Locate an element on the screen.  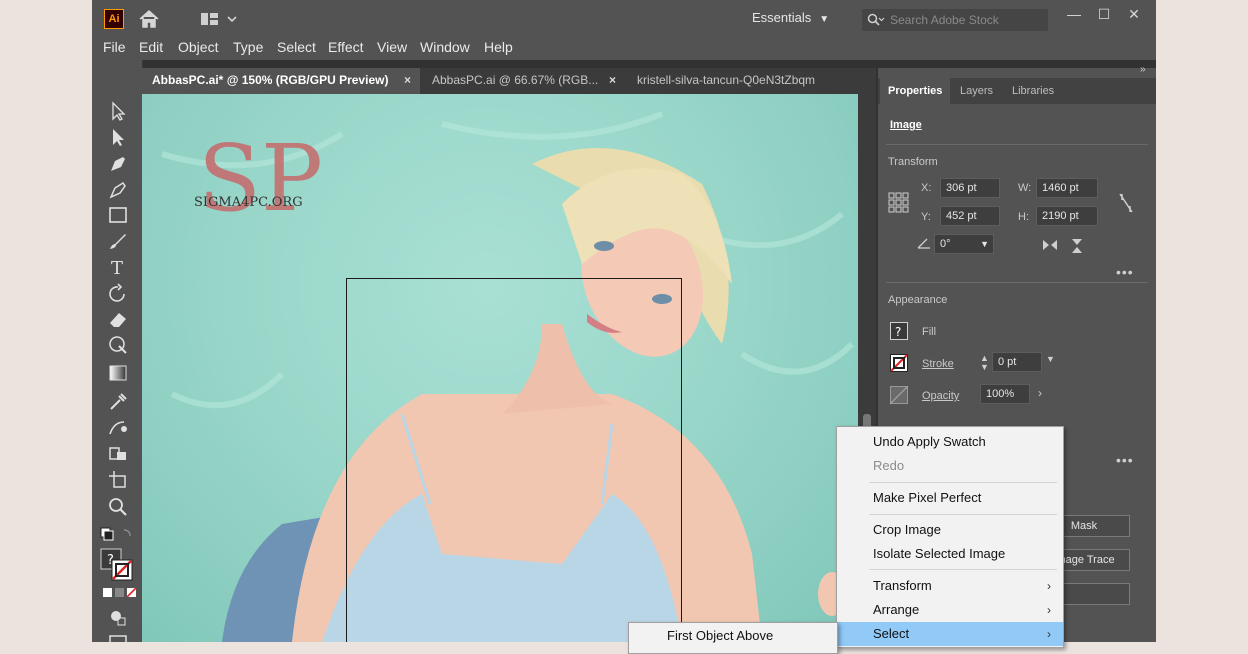
menu-type: Type is located at coordinates (248, 48).